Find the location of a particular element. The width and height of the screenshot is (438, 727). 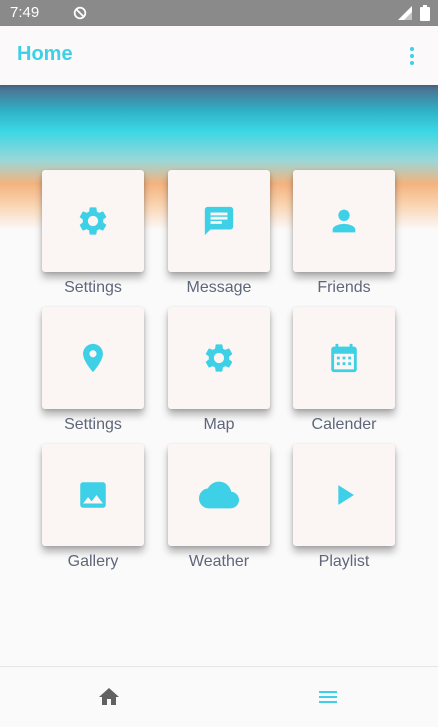

location-pin-icon is located at coordinates (93, 358).